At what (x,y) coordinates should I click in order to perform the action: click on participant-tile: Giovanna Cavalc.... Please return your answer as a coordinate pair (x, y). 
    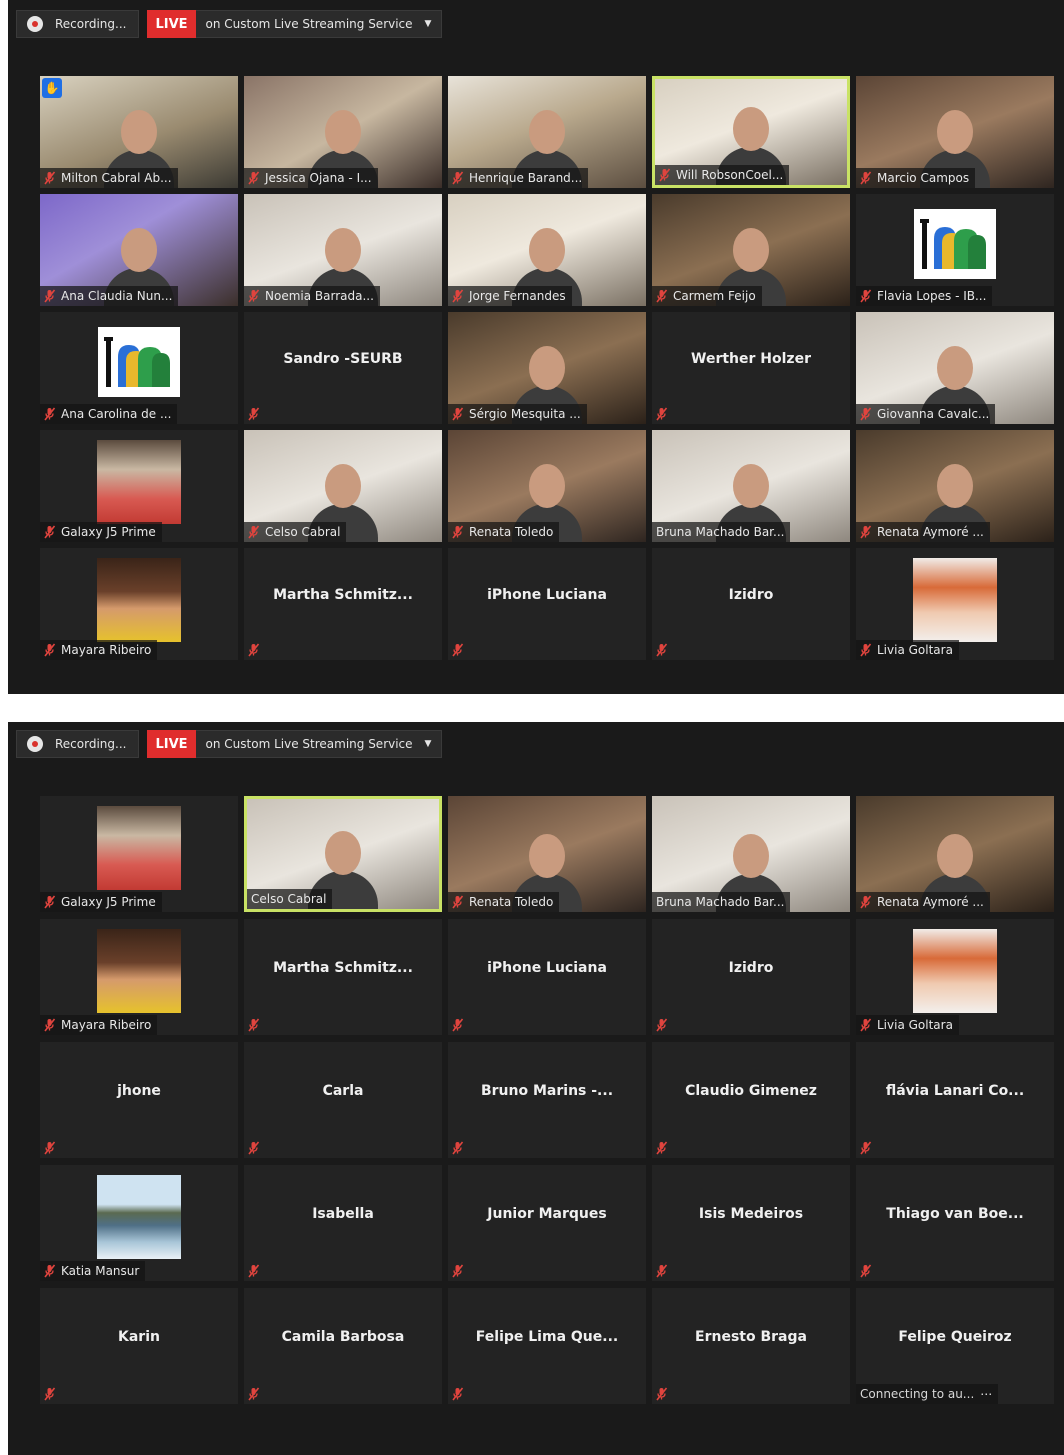
    Looking at the image, I should click on (955, 368).